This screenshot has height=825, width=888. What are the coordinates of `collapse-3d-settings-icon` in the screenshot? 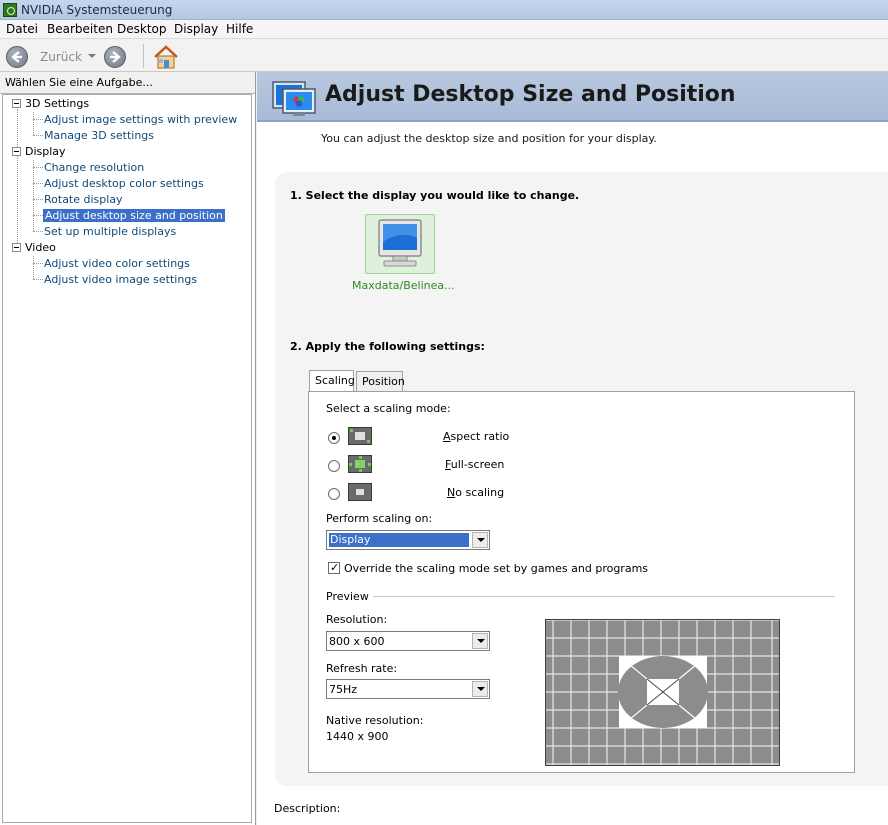 It's located at (16, 103).